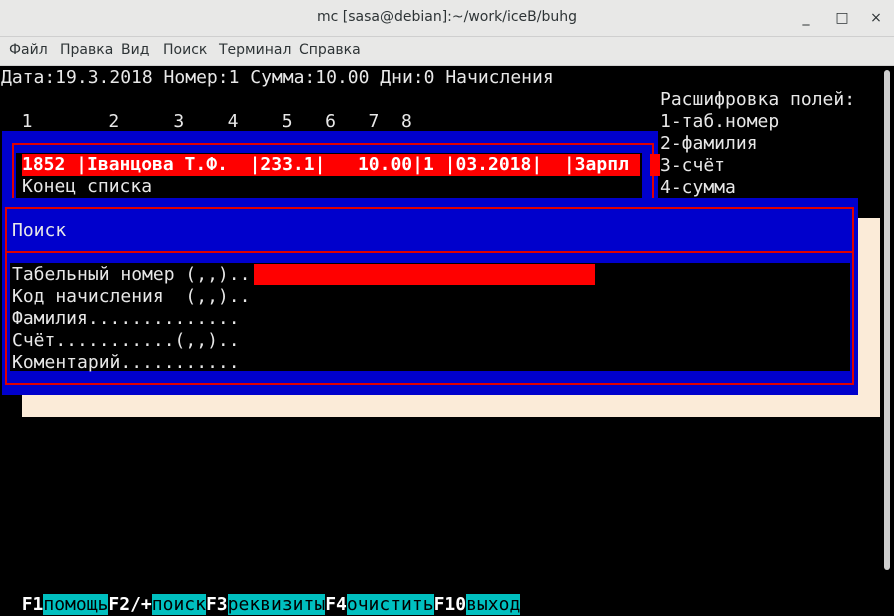 This screenshot has height=616, width=894. What do you see at coordinates (178, 604) in the screenshot?
I see `fkey-f2-label: поиск` at bounding box center [178, 604].